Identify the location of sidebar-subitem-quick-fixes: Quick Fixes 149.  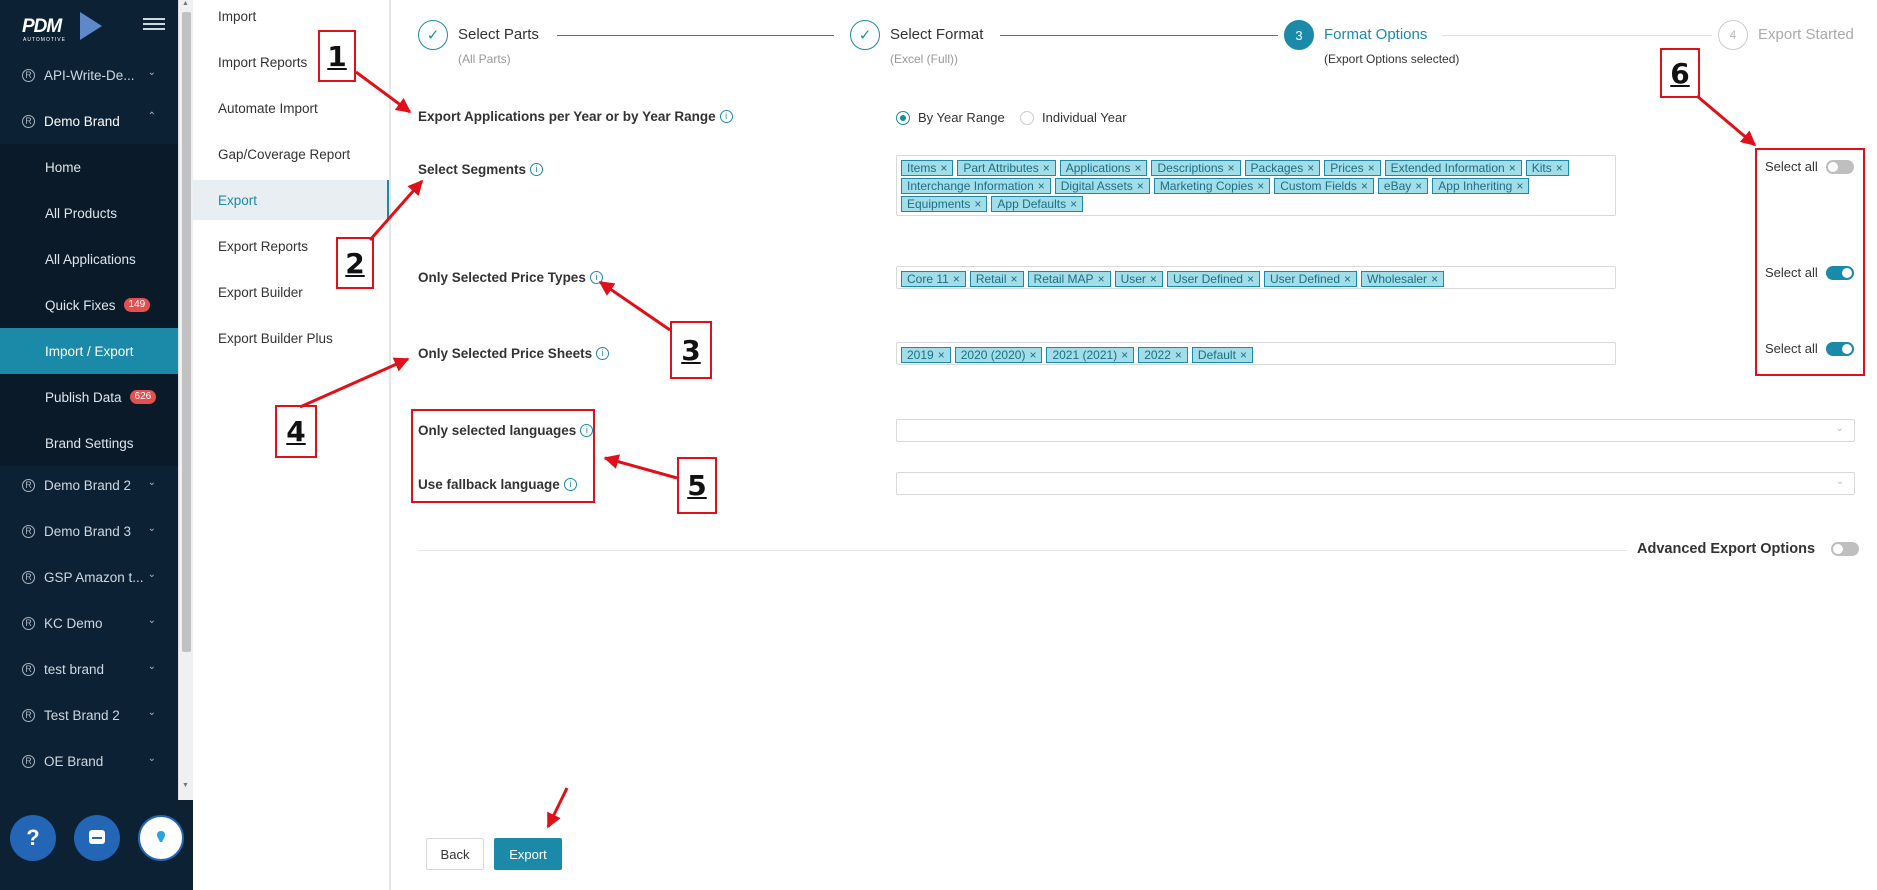
(89, 305).